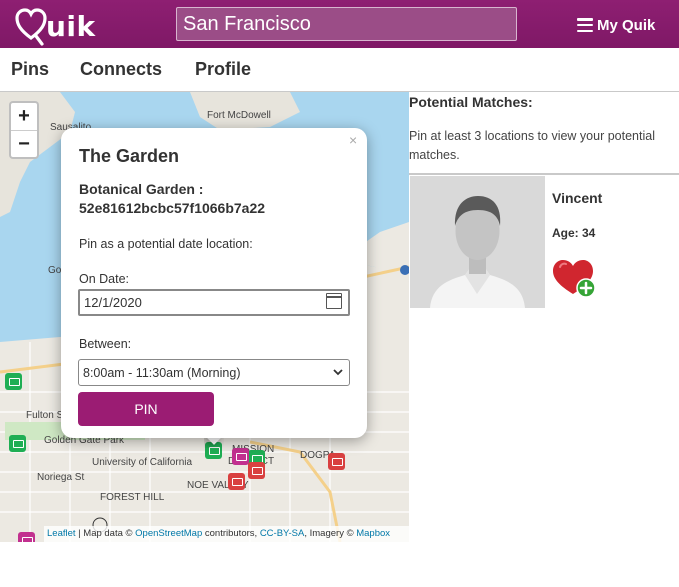 The width and height of the screenshot is (679, 587). Describe the element at coordinates (334, 301) in the screenshot. I see `calendar-icon` at that location.